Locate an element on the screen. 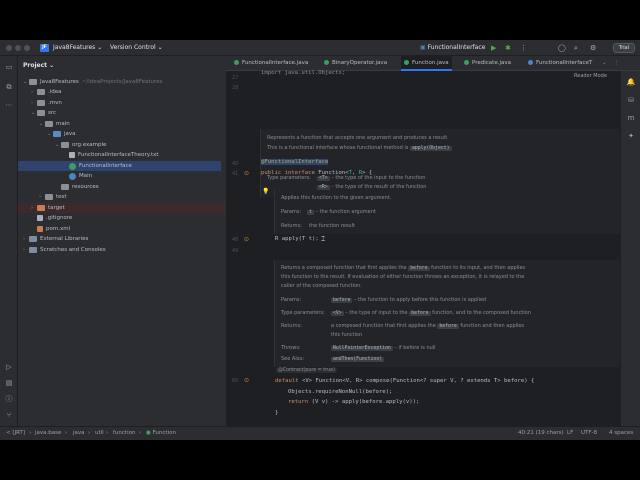  doc-text: caller of the composed function. is located at coordinates (321, 286).